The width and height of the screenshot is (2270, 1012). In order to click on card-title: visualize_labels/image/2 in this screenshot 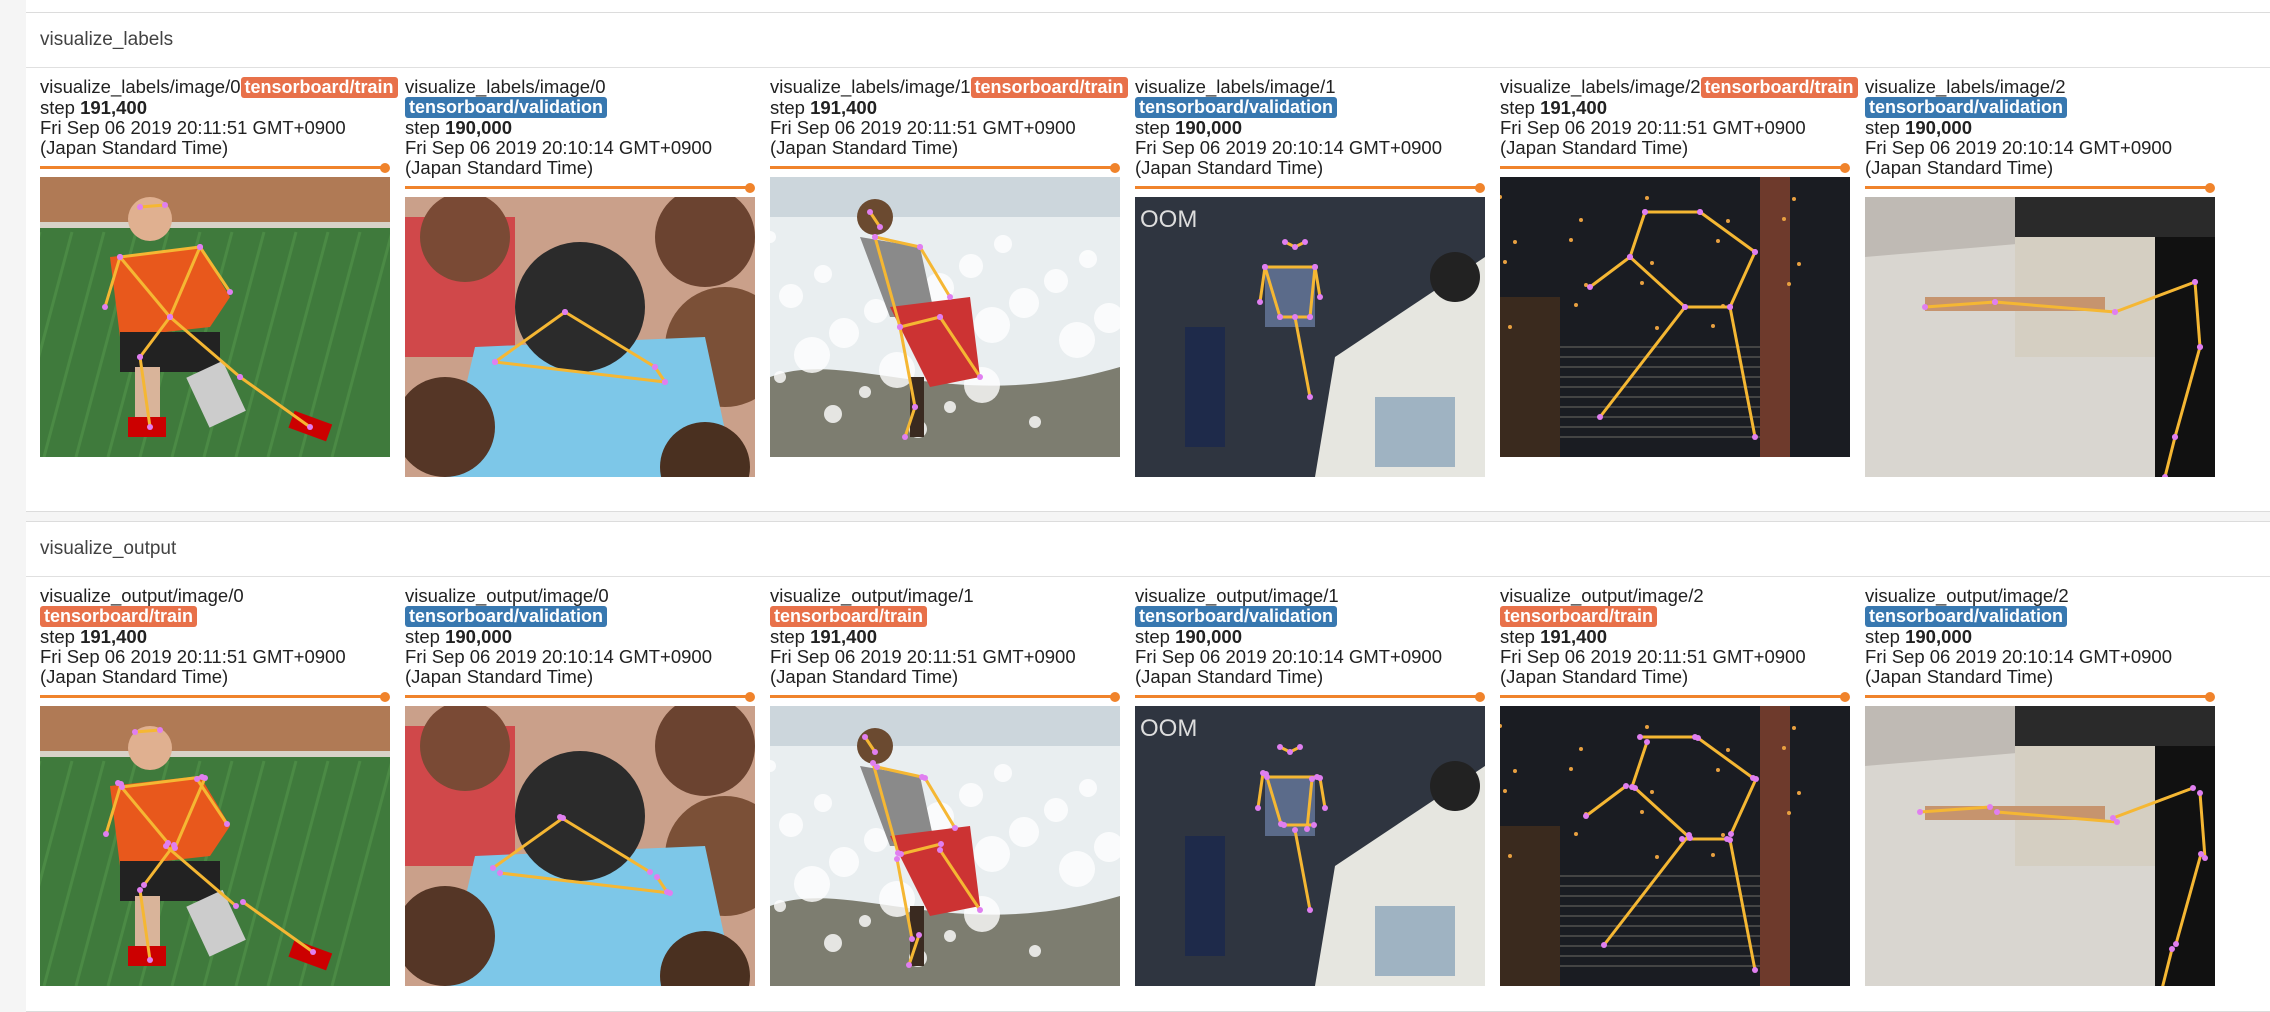, I will do `click(2040, 87)`.